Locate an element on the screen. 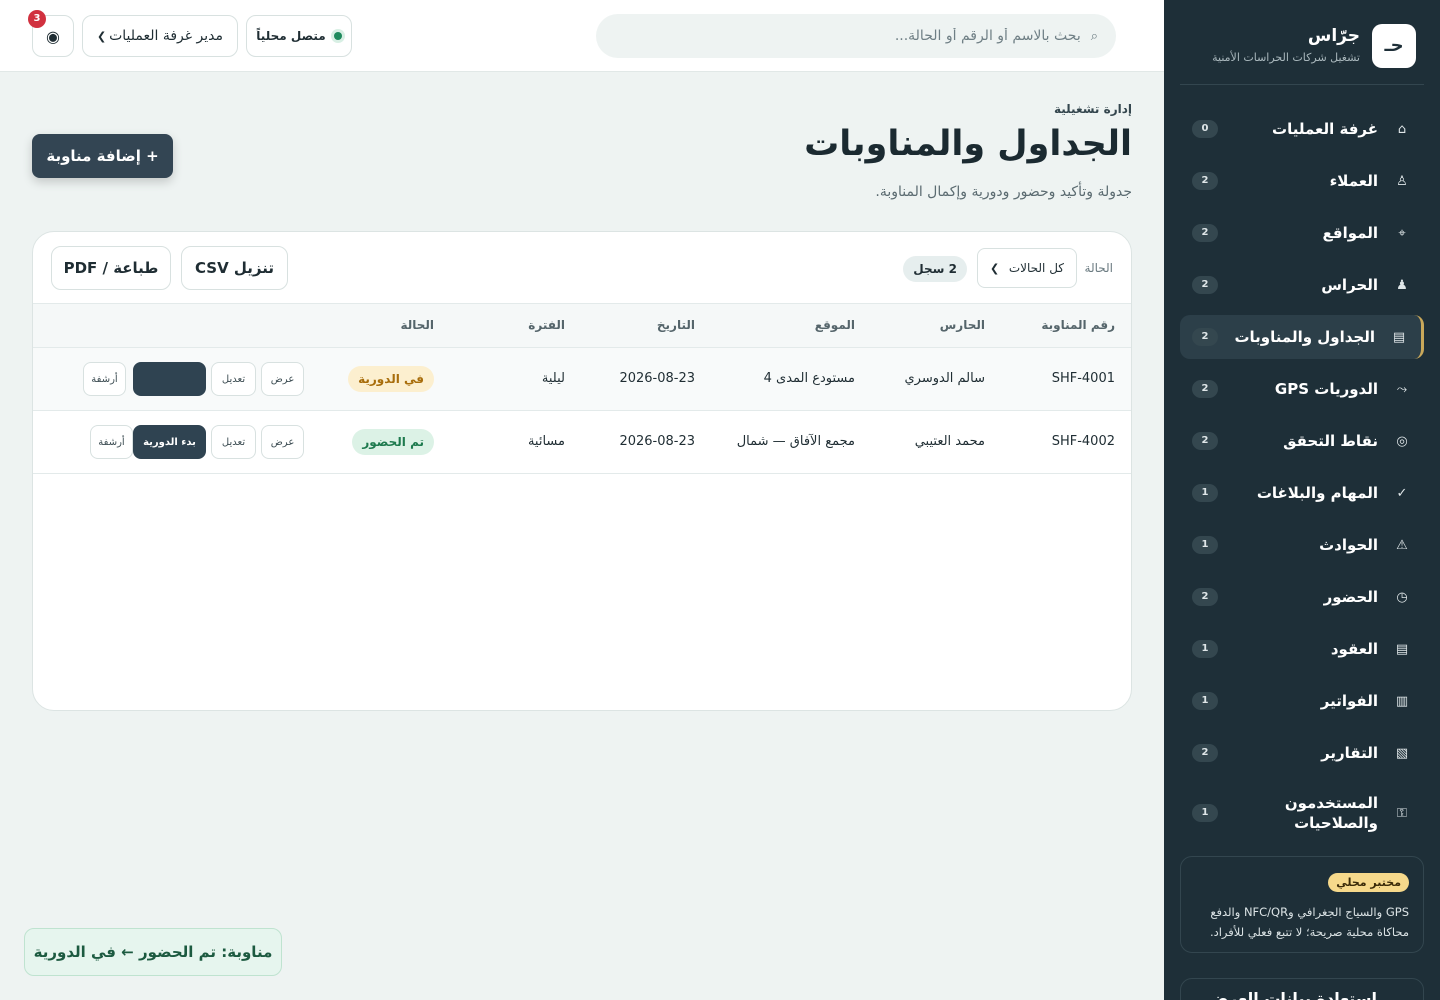  cell-shift-id: SHF-4002 is located at coordinates (1083, 441).